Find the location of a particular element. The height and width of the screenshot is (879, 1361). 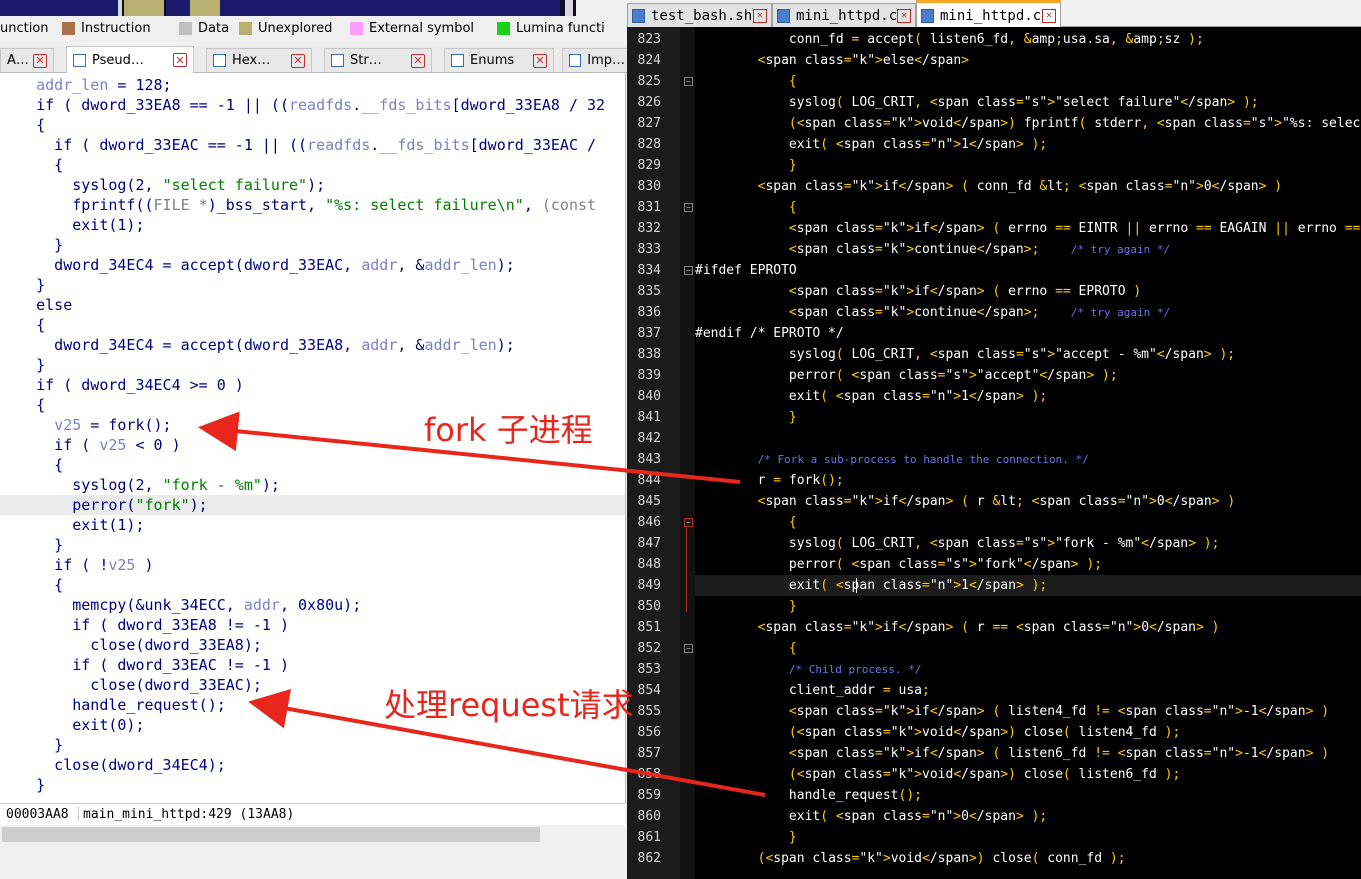

line-number: 838 is located at coordinates (649, 354).